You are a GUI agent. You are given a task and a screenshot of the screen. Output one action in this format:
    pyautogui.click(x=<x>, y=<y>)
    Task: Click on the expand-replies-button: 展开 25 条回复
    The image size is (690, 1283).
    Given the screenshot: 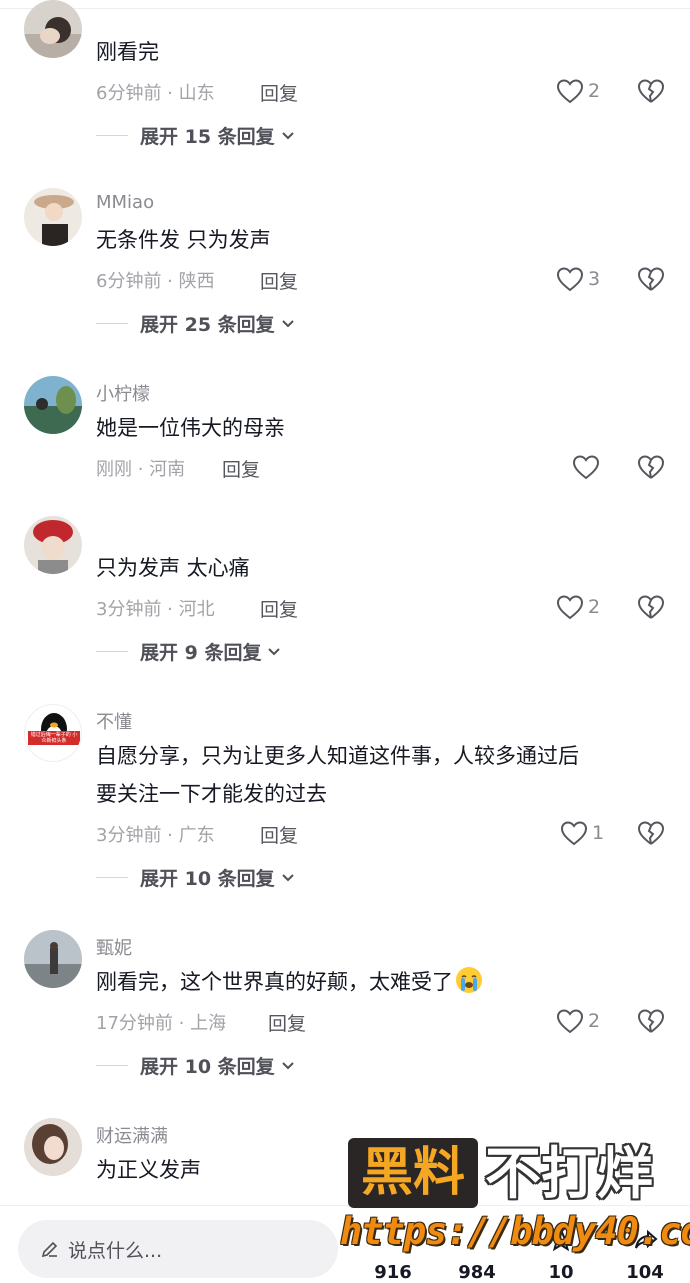 What is the action you would take?
    pyautogui.click(x=195, y=323)
    